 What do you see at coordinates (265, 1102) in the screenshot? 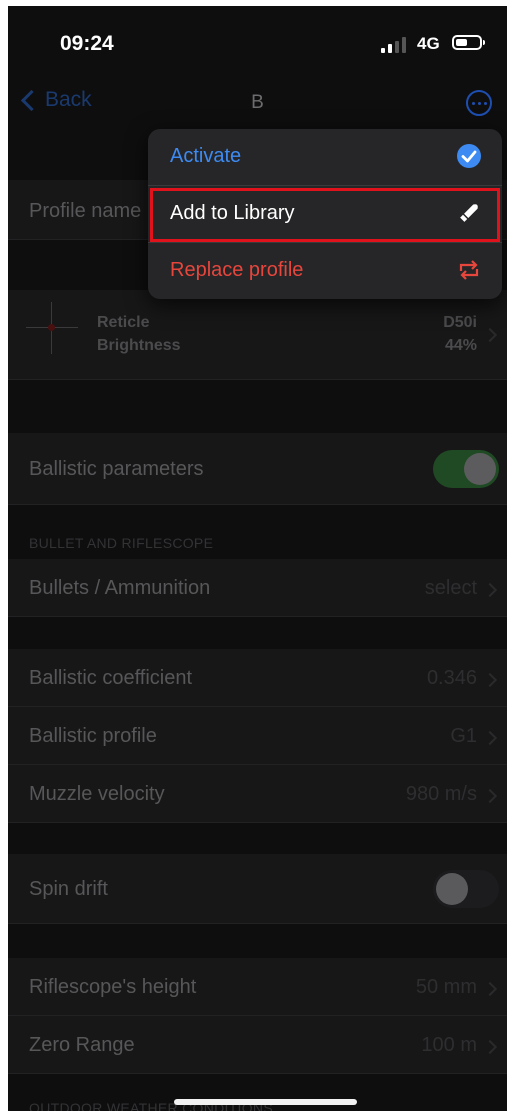
I see `home-indicator` at bounding box center [265, 1102].